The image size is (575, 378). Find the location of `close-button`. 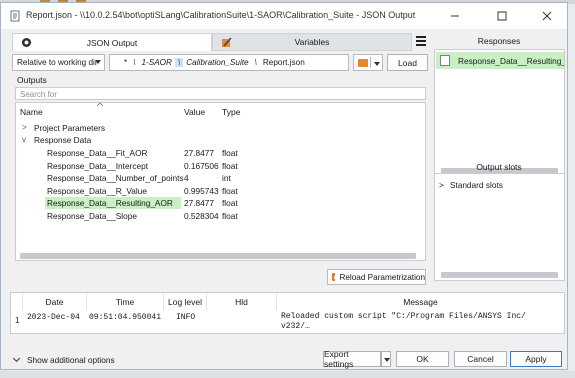

close-button is located at coordinates (547, 16).